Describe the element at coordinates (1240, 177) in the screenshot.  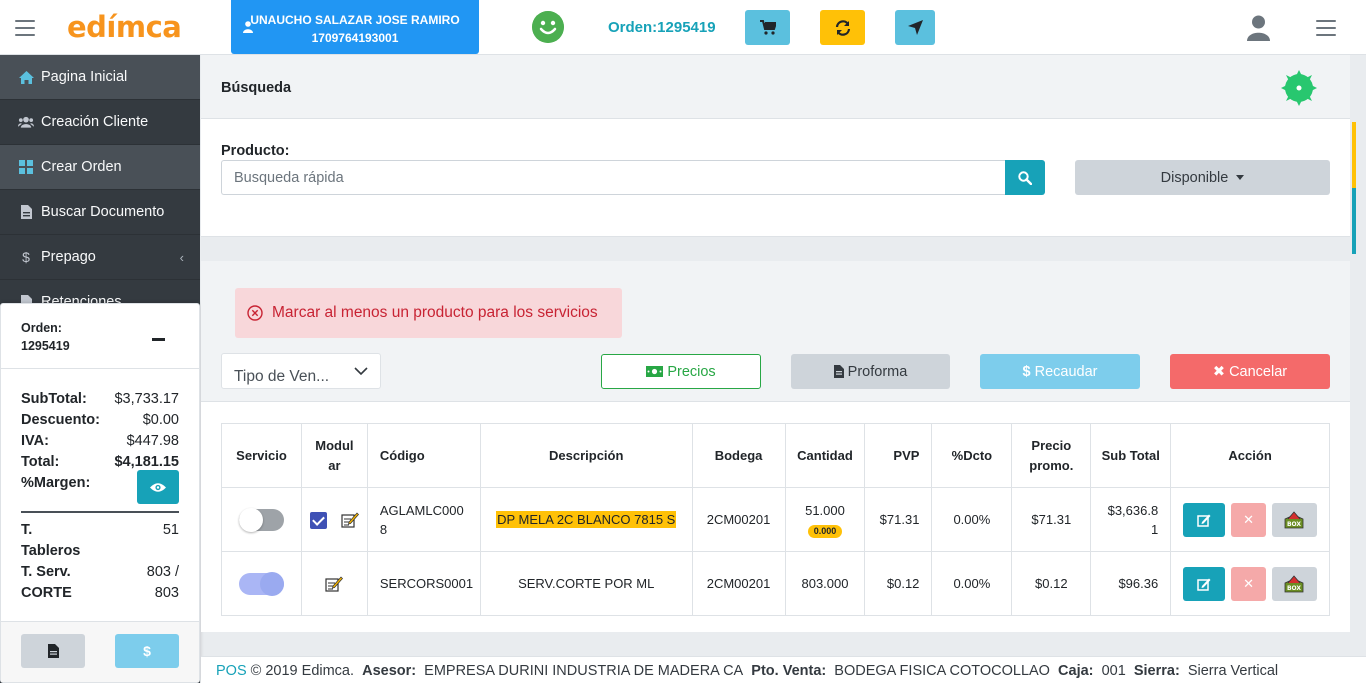
I see `caret-down-icon` at that location.